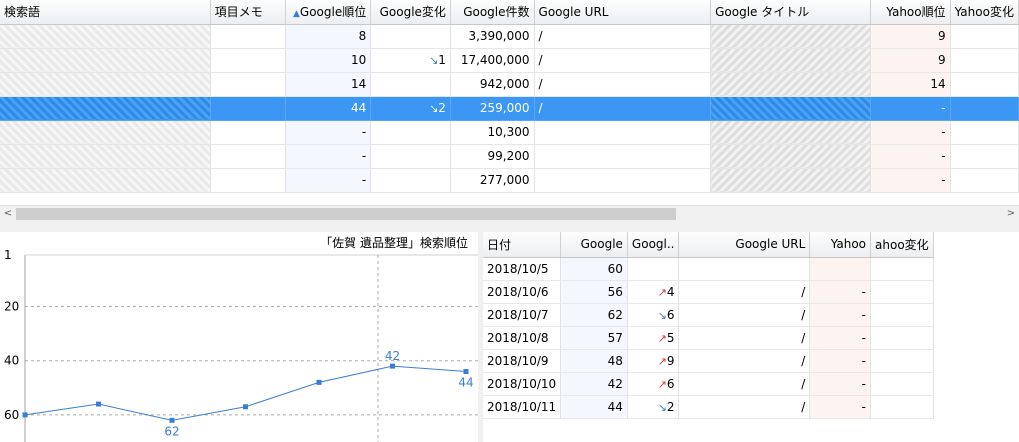 The image size is (1019, 442). Describe the element at coordinates (346, 214) in the screenshot. I see `scrollbar-thumb` at that location.